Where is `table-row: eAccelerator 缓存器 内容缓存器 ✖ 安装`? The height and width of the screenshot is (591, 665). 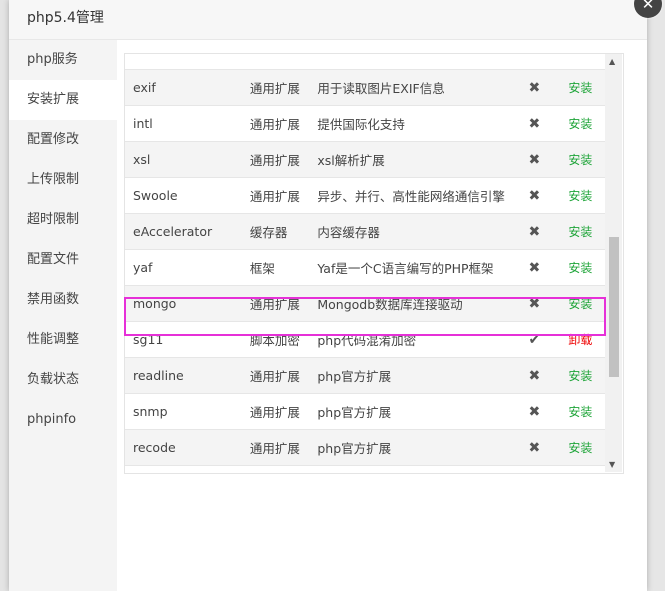 table-row: eAccelerator 缓存器 内容缓存器 ✖ 安装 is located at coordinates (365, 231).